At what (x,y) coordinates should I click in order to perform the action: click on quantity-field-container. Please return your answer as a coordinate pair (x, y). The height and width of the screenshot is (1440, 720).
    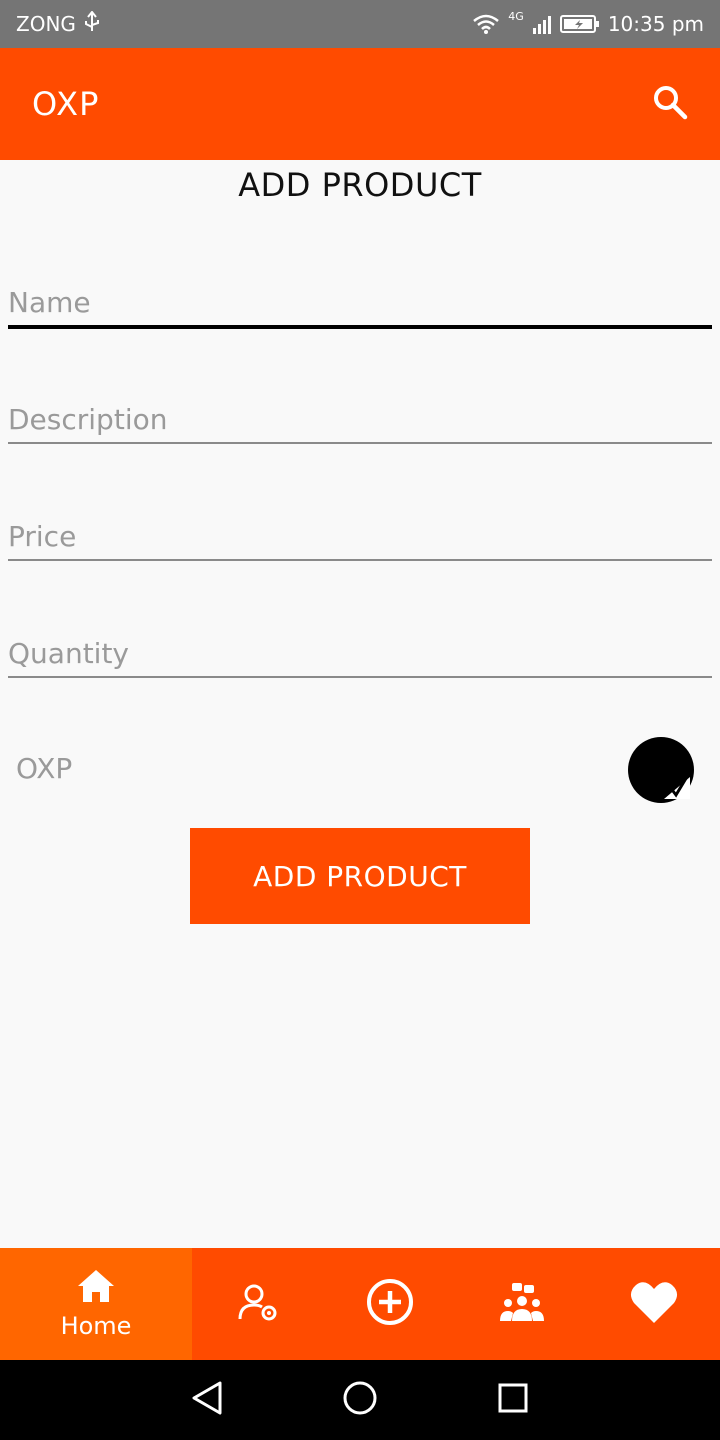
    Looking at the image, I should click on (360, 657).